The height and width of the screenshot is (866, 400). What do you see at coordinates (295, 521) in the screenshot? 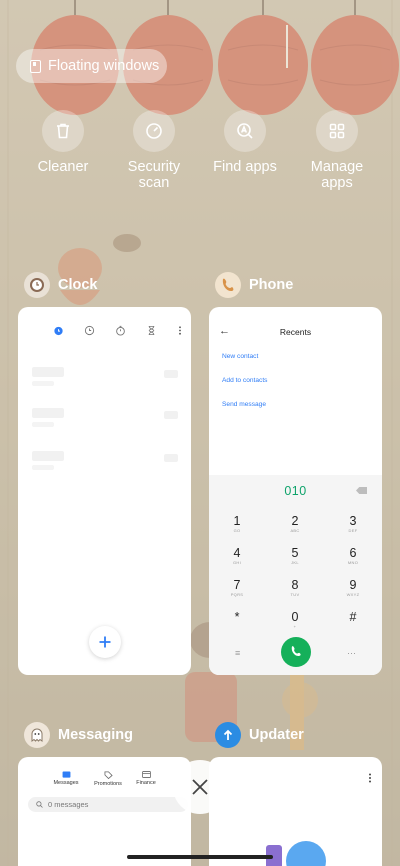
I see `dial-key-digit: 2` at bounding box center [295, 521].